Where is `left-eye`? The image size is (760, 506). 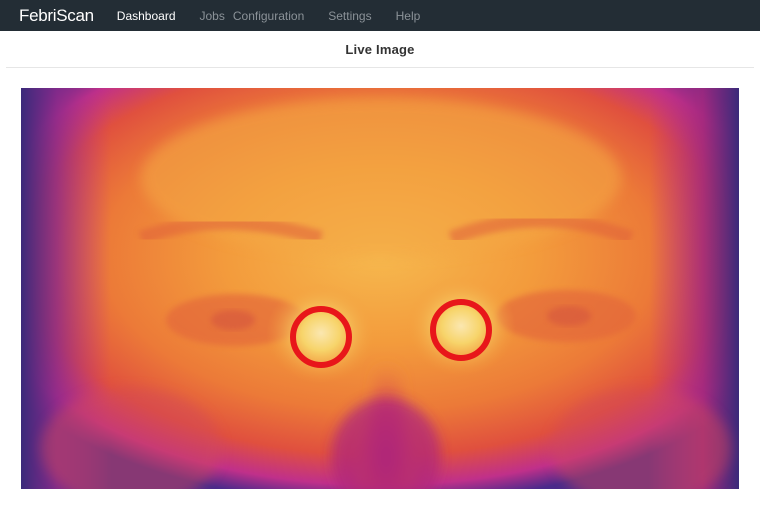 left-eye is located at coordinates (233, 320).